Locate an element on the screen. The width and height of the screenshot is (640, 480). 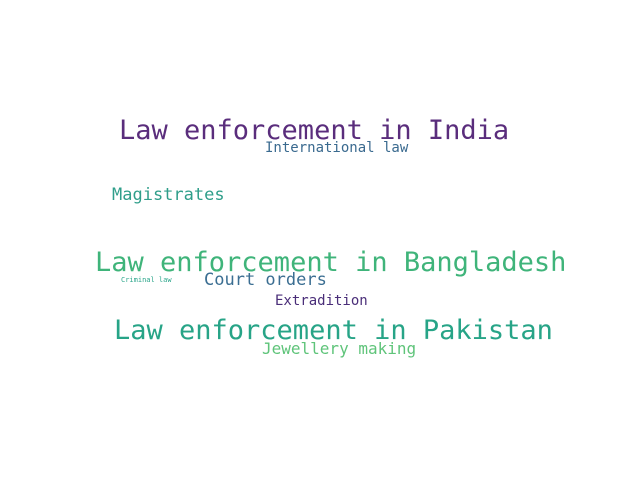
word-extradition: Extradition is located at coordinates (321, 301).